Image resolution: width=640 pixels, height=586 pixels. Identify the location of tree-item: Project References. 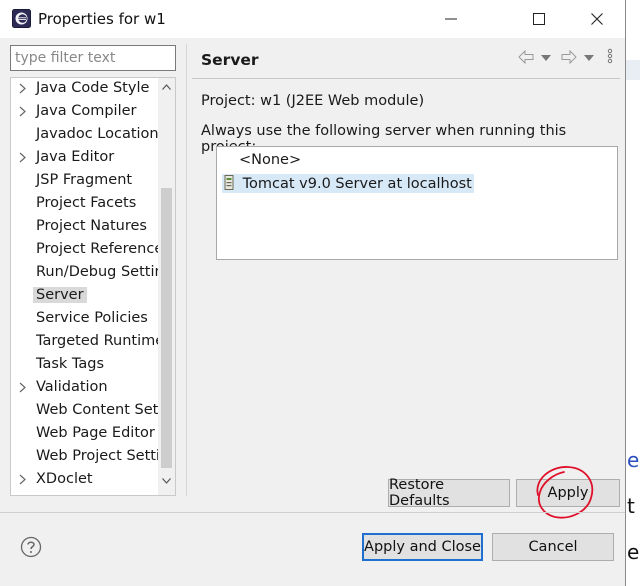
(85, 250).